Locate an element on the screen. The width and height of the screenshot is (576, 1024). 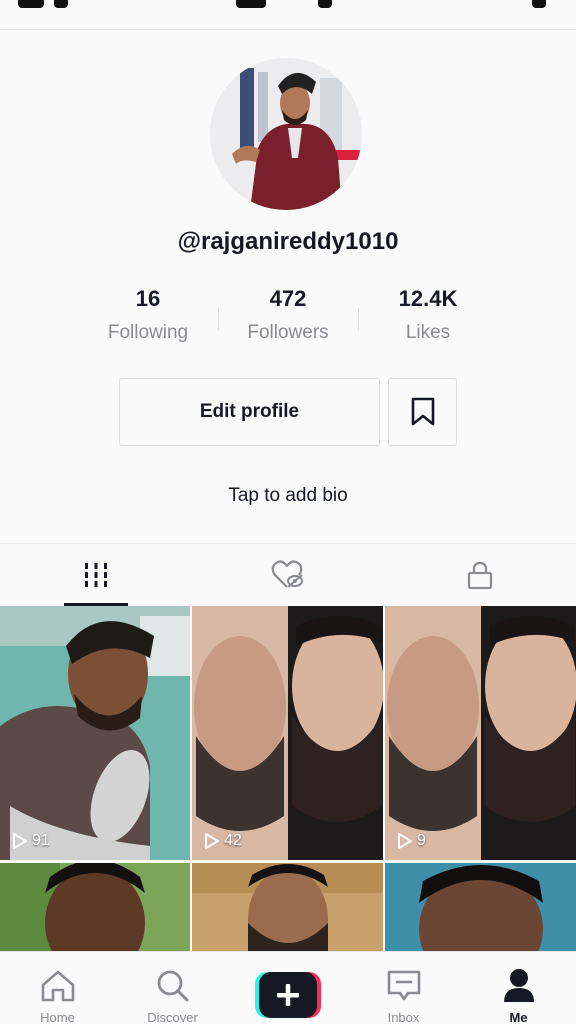
grid-icon is located at coordinates (96, 575).